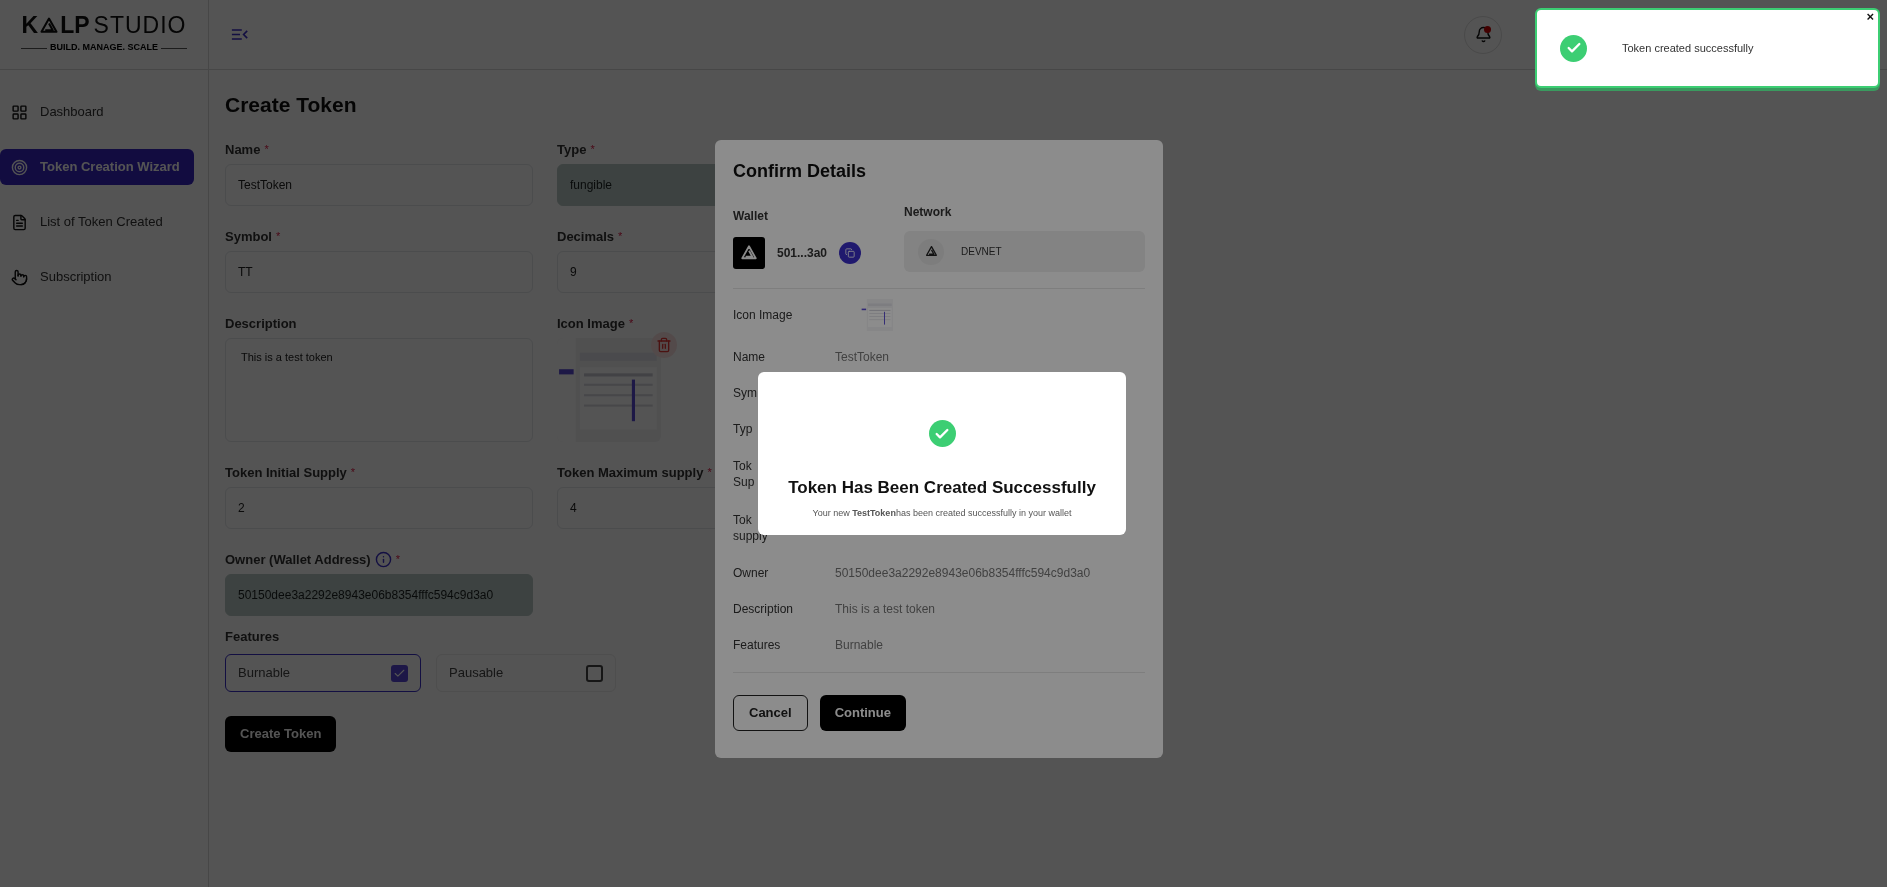 This screenshot has width=1887, height=887. I want to click on detail-label: Name, so click(749, 357).